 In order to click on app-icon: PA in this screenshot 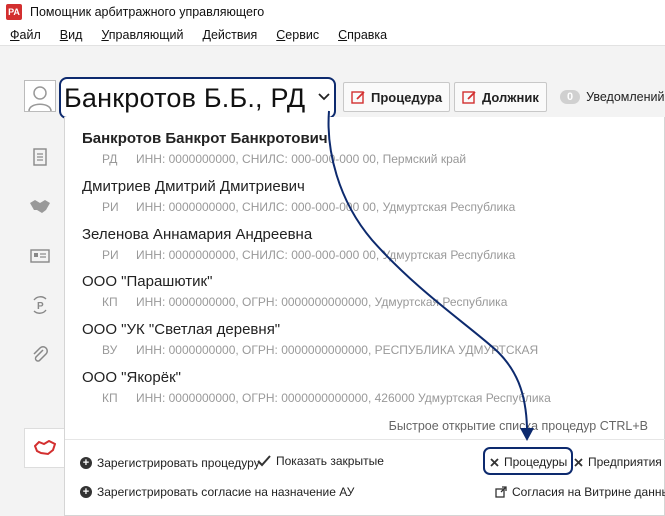, I will do `click(14, 12)`.